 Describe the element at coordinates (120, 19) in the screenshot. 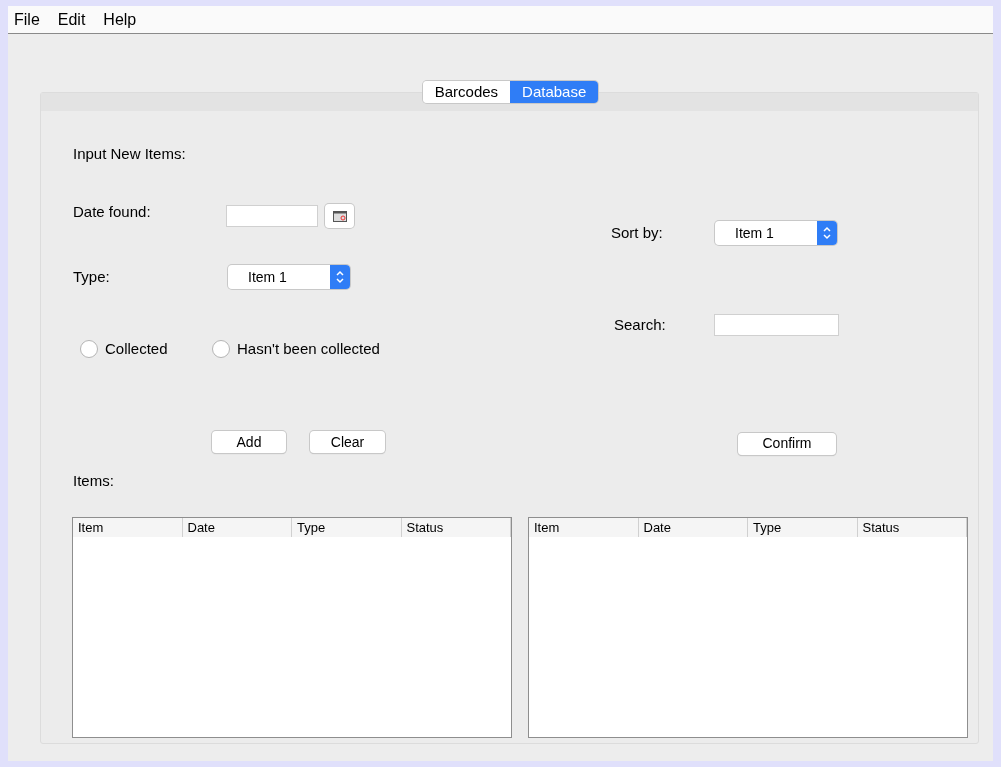

I see `menu-item: Help` at that location.